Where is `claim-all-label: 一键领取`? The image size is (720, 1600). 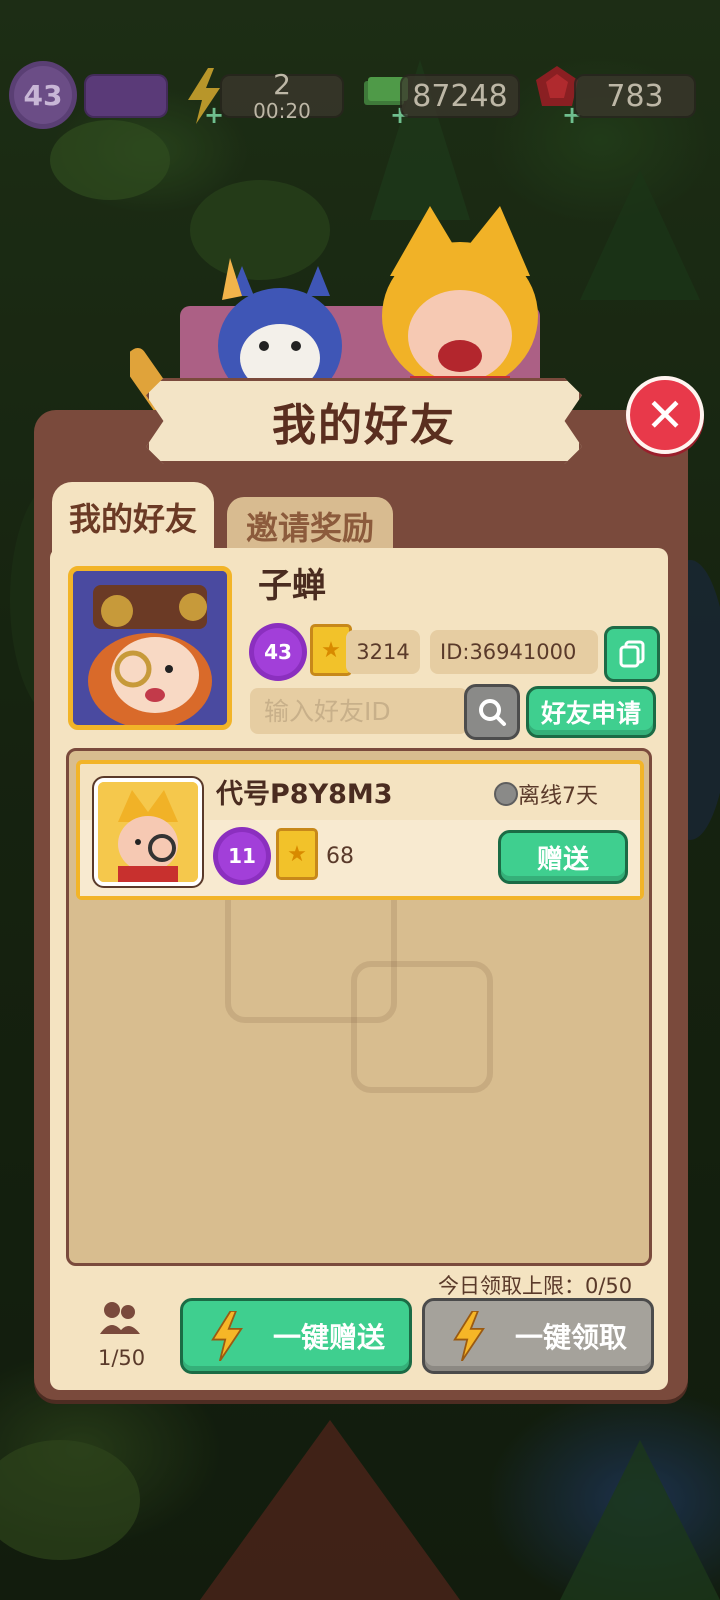
claim-all-label: 一键领取 is located at coordinates (570, 1337).